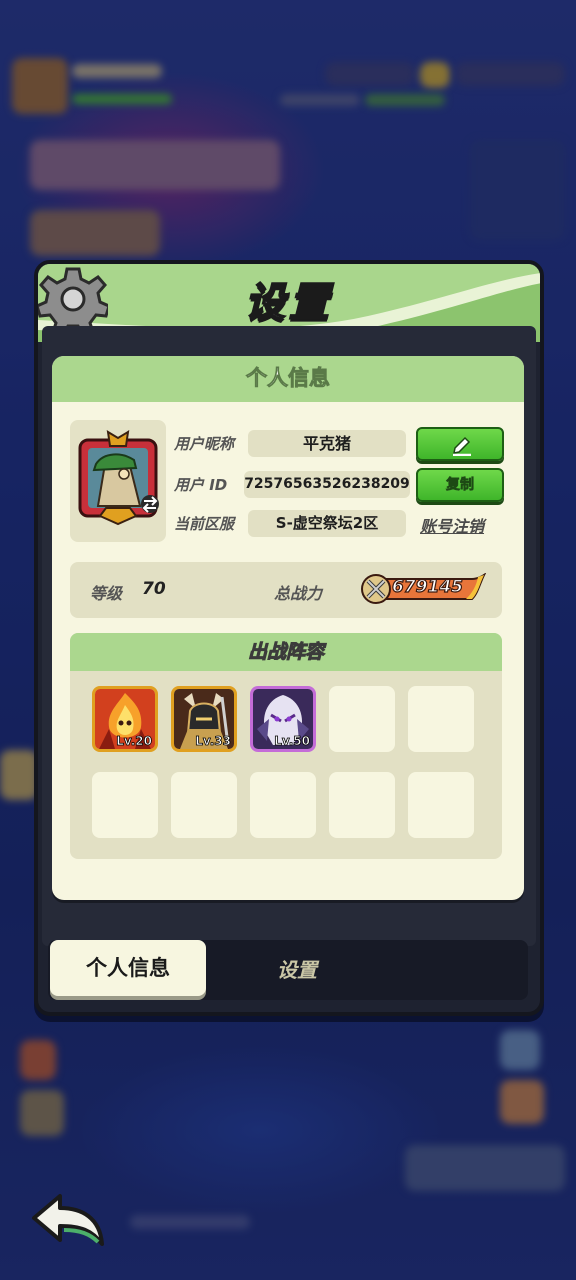  I want to click on avatar, so click(118, 481).